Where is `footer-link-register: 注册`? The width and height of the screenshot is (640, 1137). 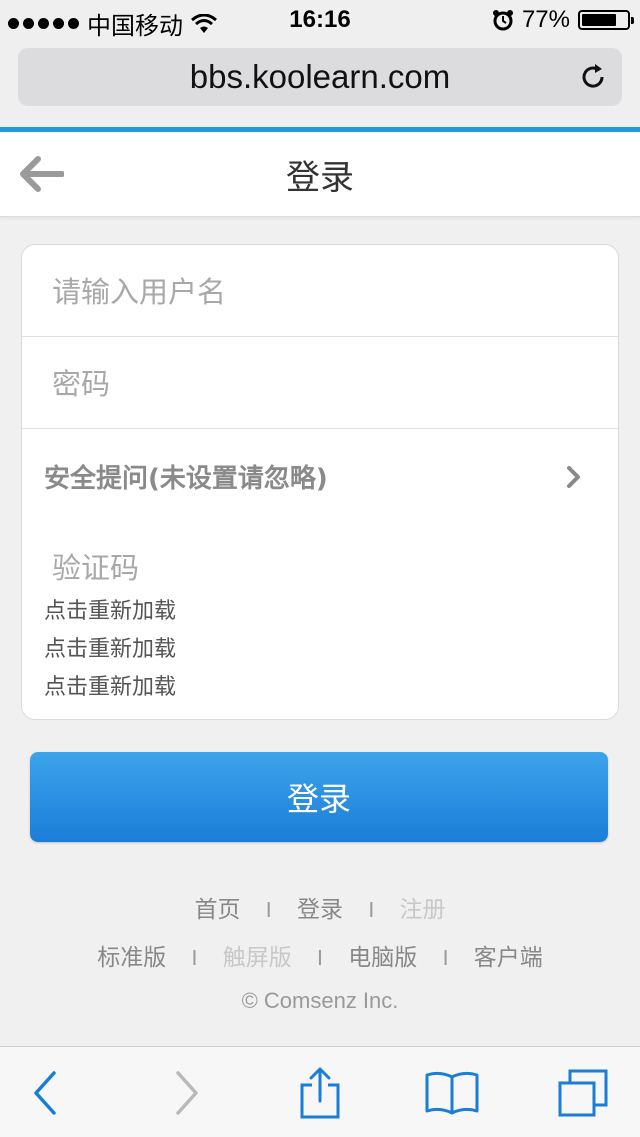
footer-link-register: 注册 is located at coordinates (423, 910).